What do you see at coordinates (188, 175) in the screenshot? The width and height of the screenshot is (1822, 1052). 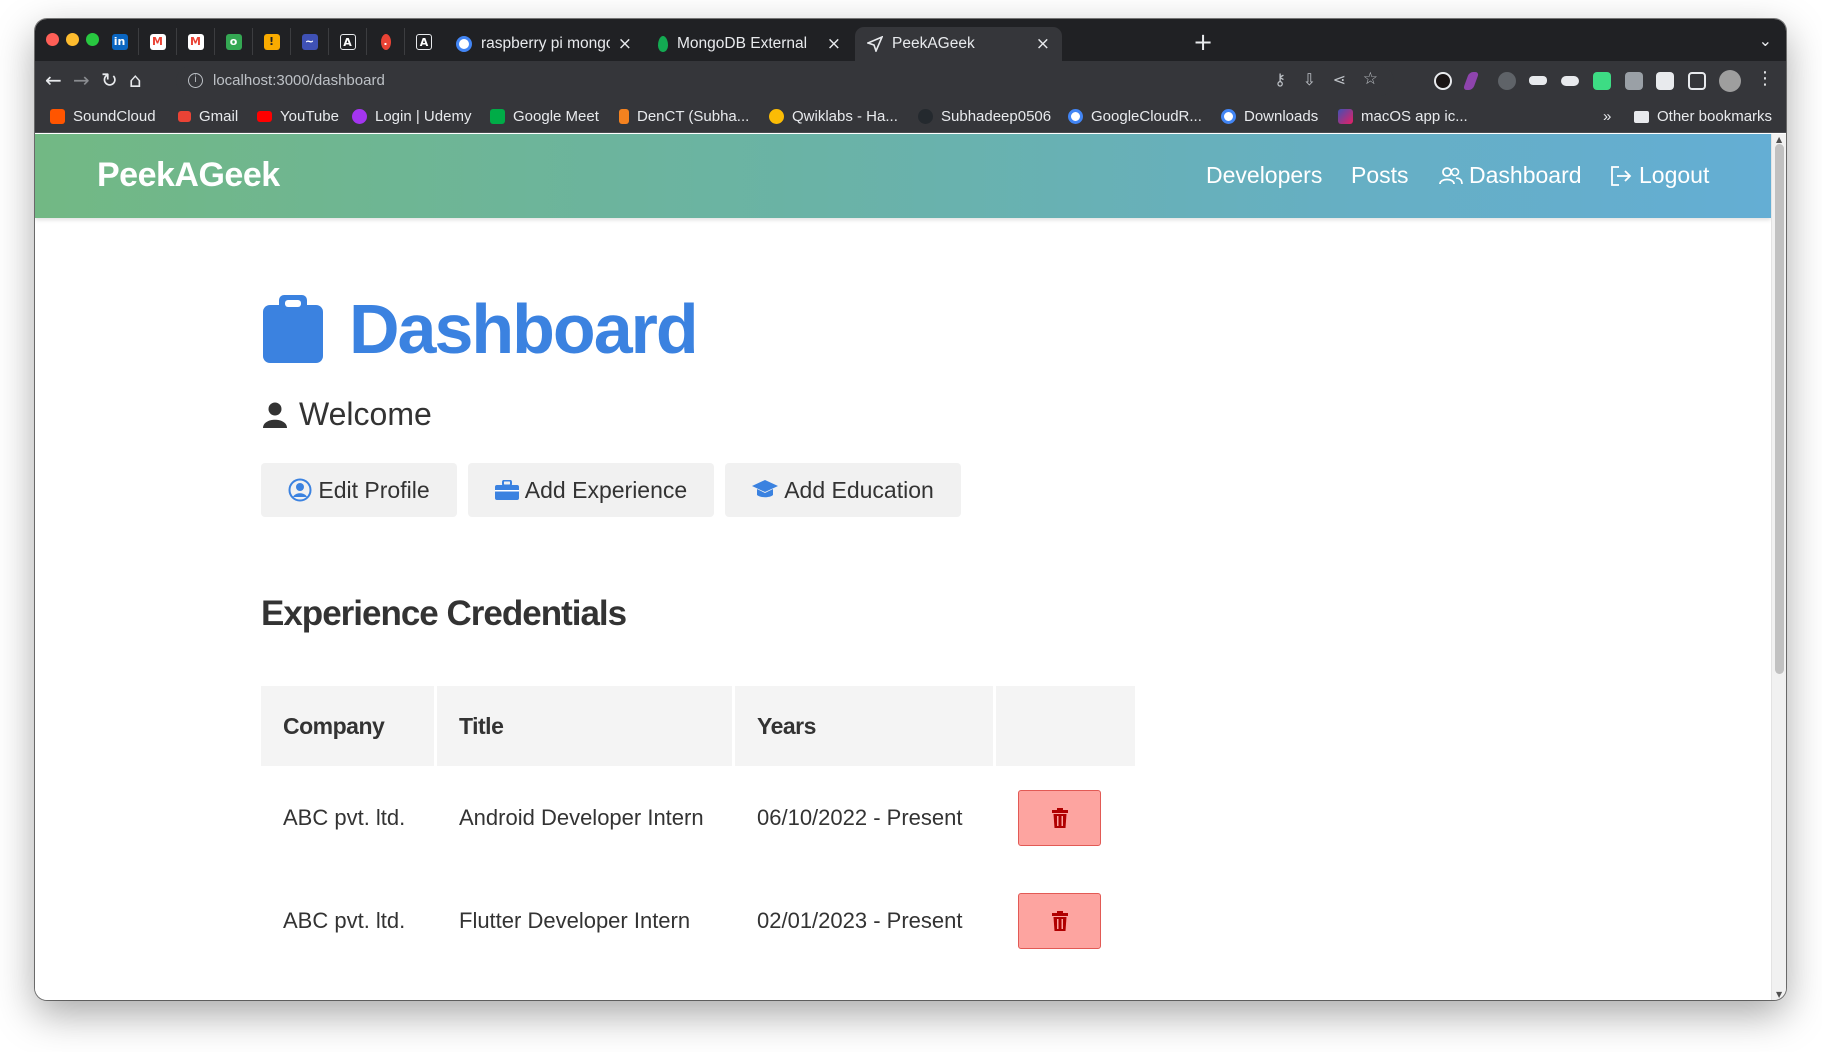 I see `brand-logo: PeekAGeek` at bounding box center [188, 175].